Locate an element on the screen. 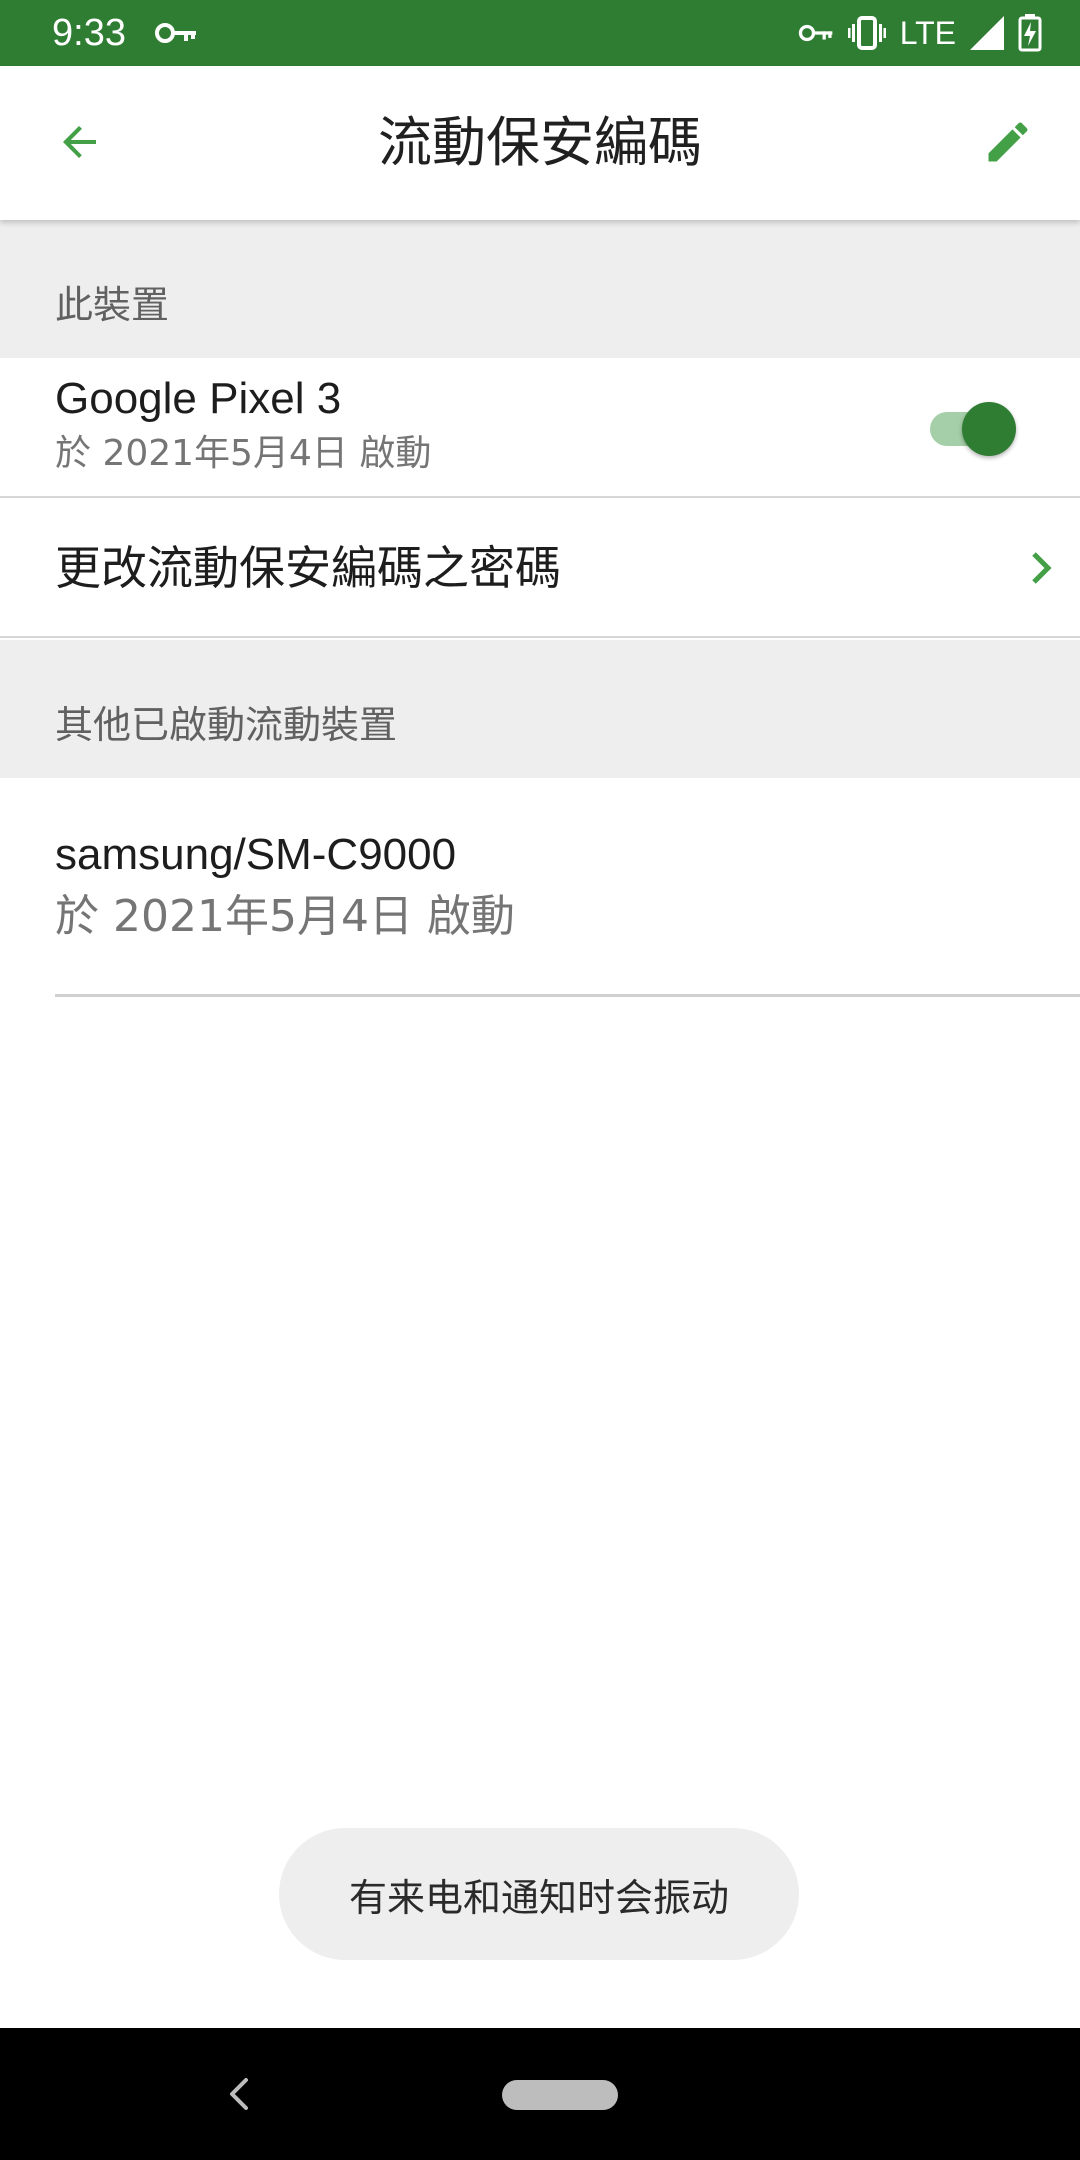 Image resolution: width=1080 pixels, height=2160 pixels. device-activated-date: 於 2021年5月4日 啟動 is located at coordinates (243, 453).